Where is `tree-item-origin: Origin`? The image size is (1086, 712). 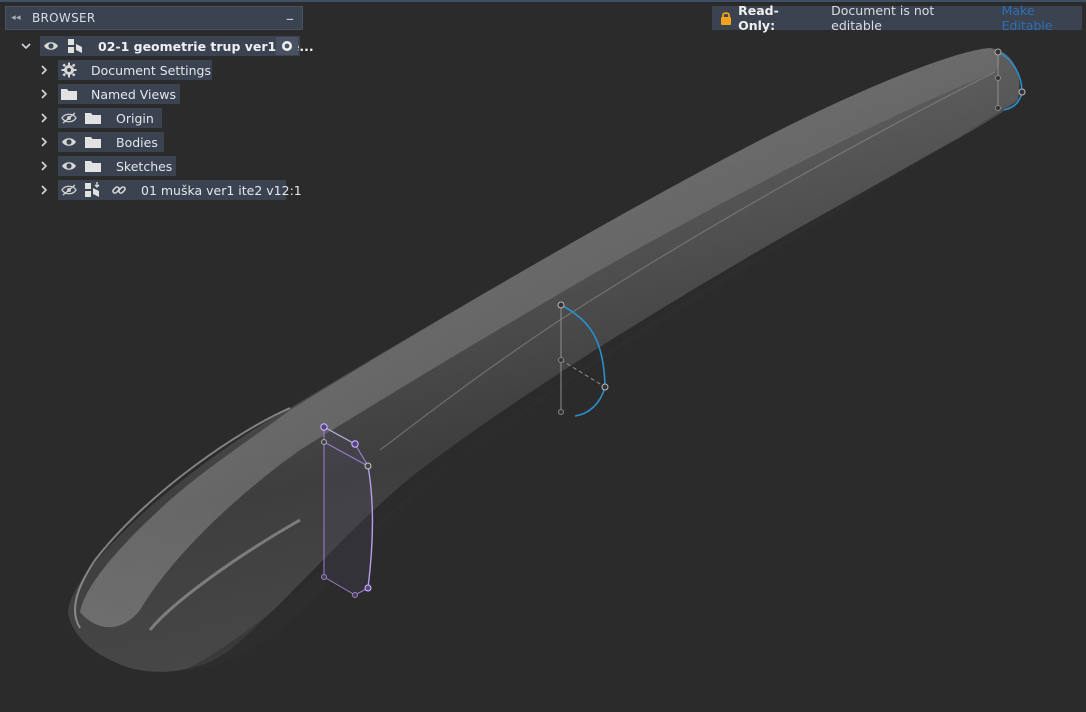 tree-item-origin: Origin is located at coordinates (85, 118).